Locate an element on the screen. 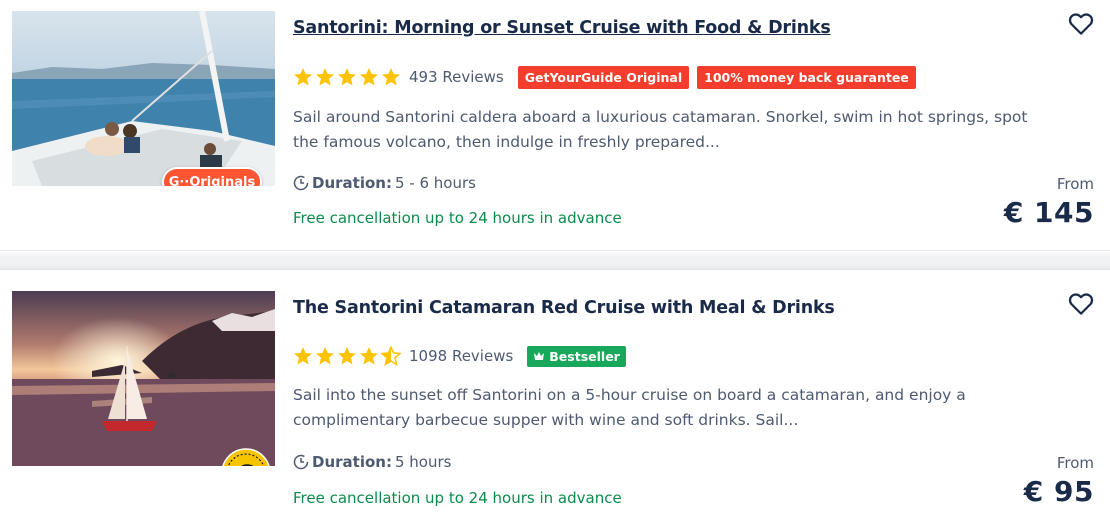 This screenshot has width=1110, height=516. catamaran-lounge-photo is located at coordinates (143, 98).